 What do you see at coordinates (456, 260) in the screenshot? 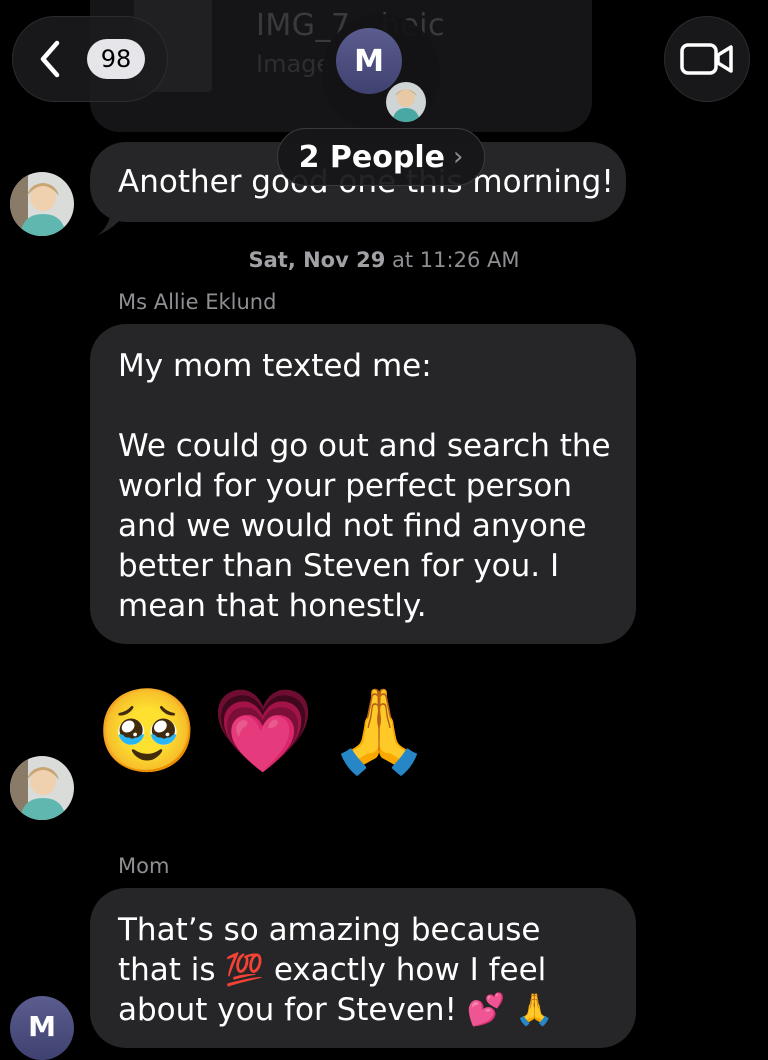
I see `timestamp-time: at 11:26 AM` at bounding box center [456, 260].